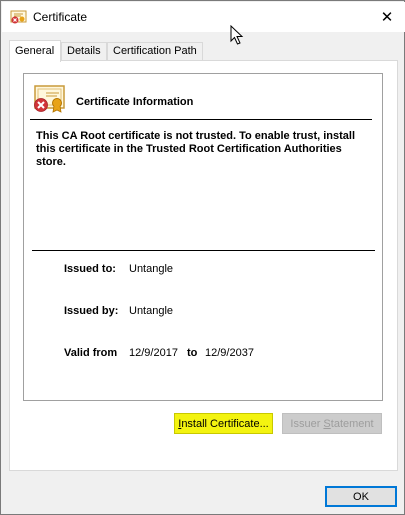  Describe the element at coordinates (192, 353) in the screenshot. I see `valid-to-label: to` at that location.